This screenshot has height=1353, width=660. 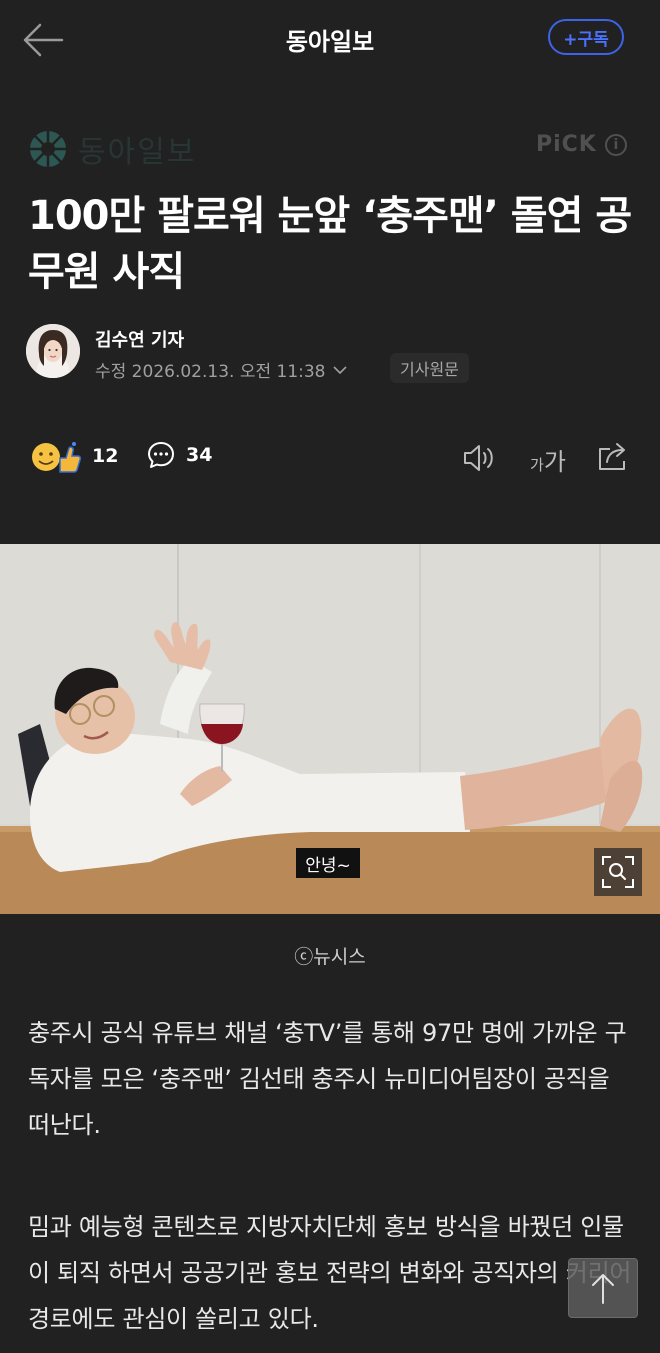 I want to click on speaker-icon, so click(x=478, y=458).